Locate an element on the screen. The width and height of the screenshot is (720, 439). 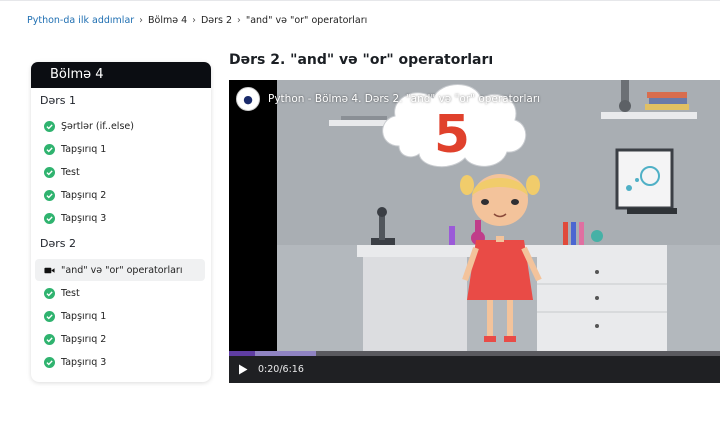
breadcrumb-course-link: Python-da ilk addımlar is located at coordinates (80, 20).